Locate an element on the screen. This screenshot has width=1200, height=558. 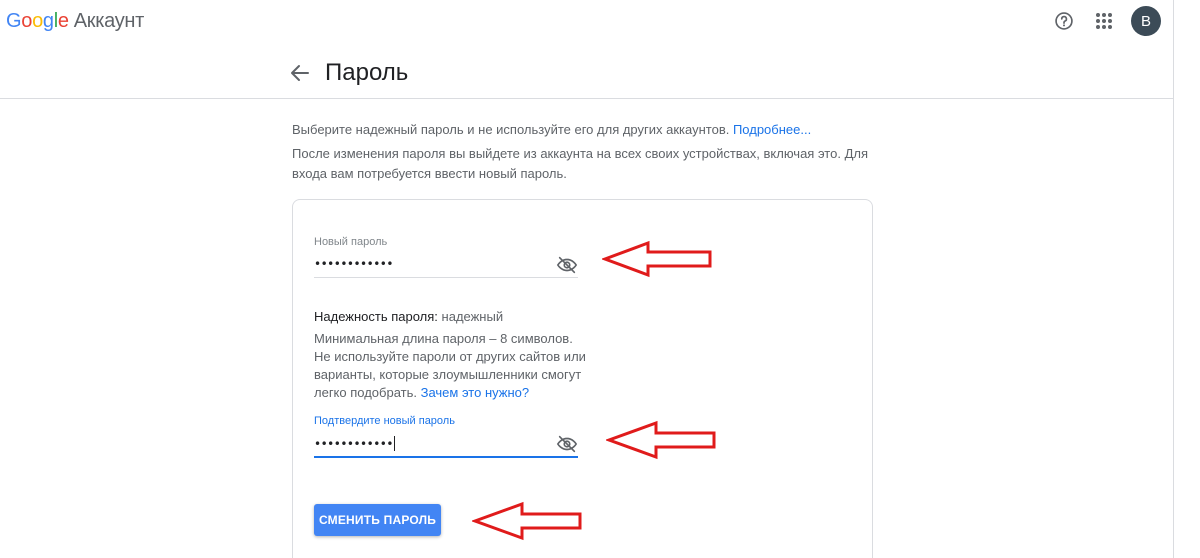
confirm-password-field: •••••••••••• is located at coordinates (446, 444).